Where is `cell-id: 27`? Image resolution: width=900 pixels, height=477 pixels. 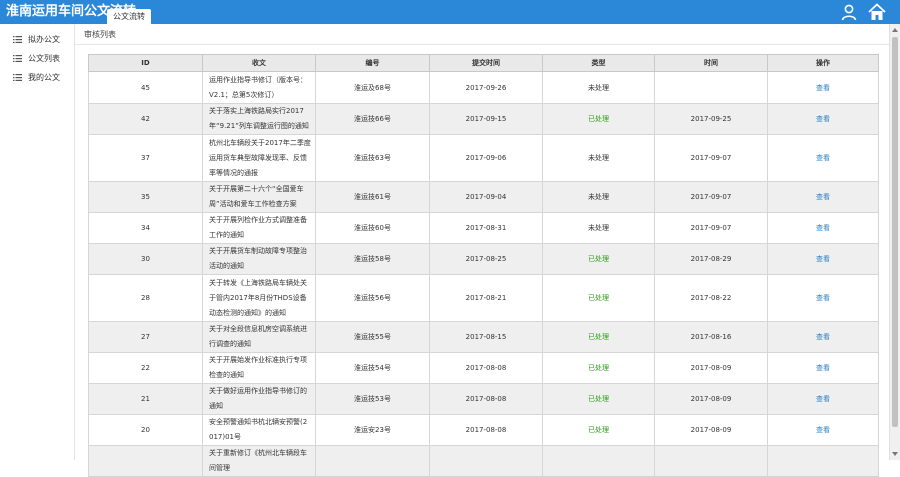
cell-id: 27 is located at coordinates (145, 337).